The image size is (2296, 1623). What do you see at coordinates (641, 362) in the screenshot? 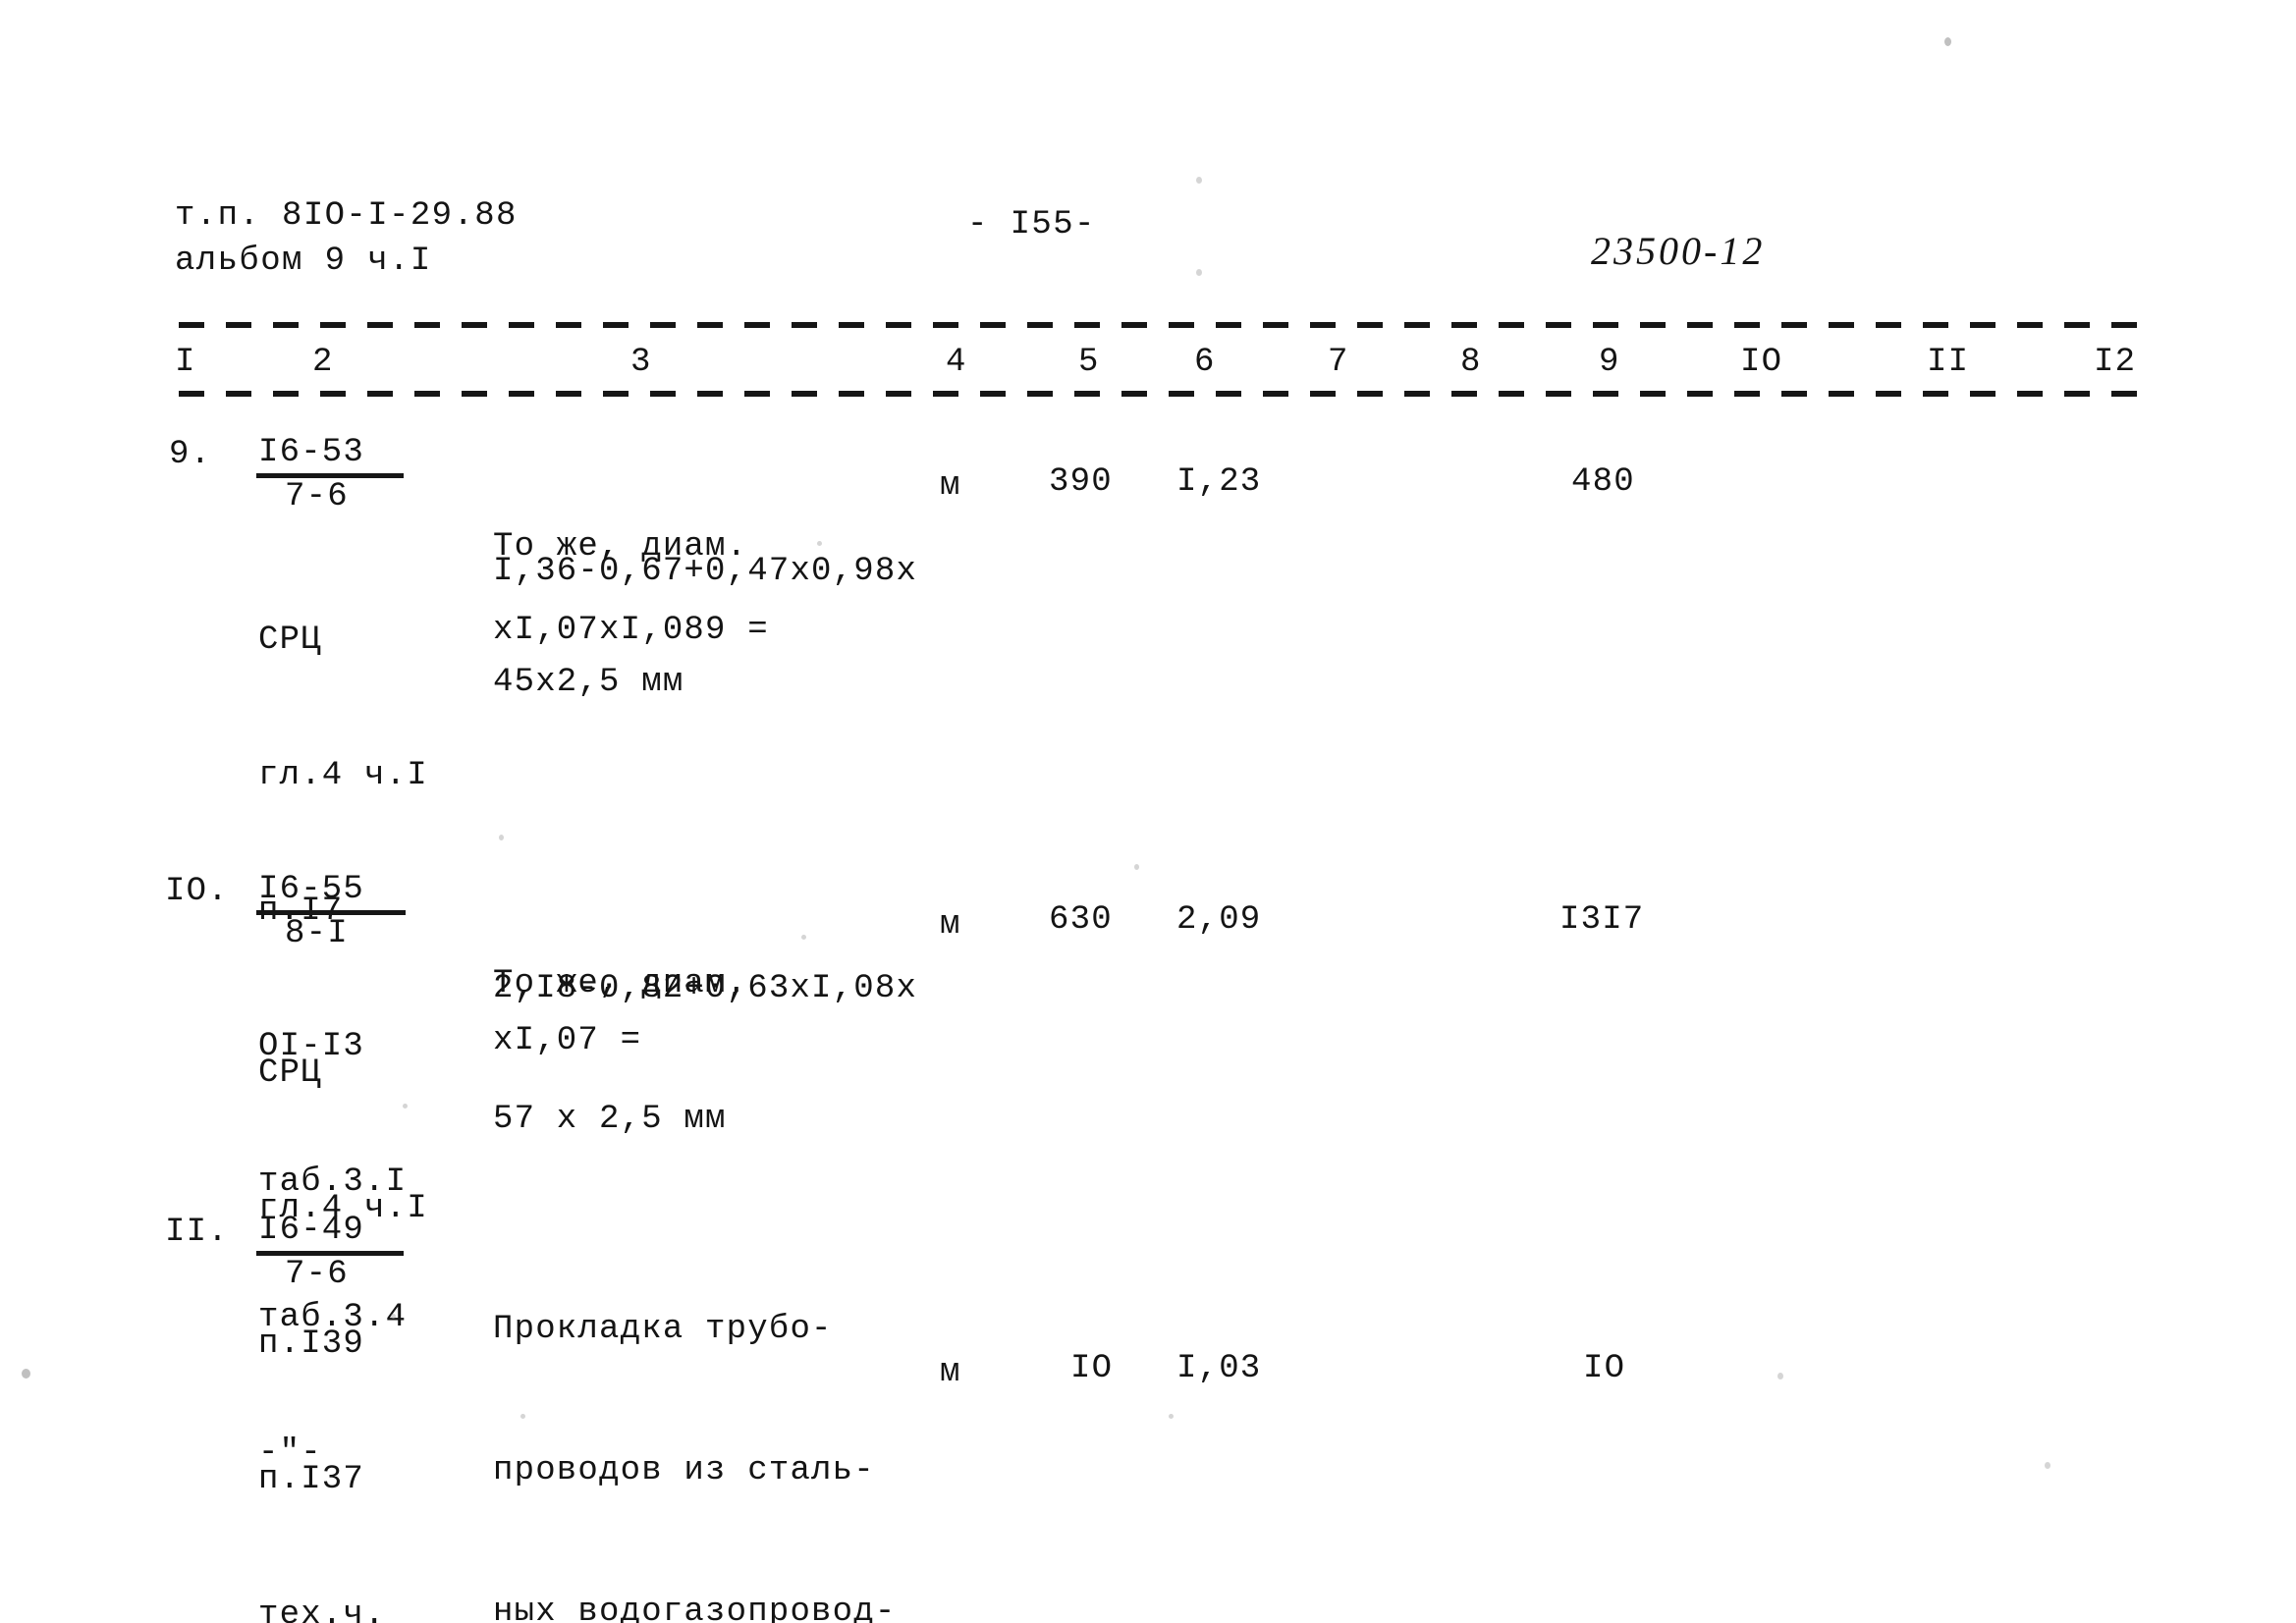
I see `column-number-3: 3` at bounding box center [641, 362].